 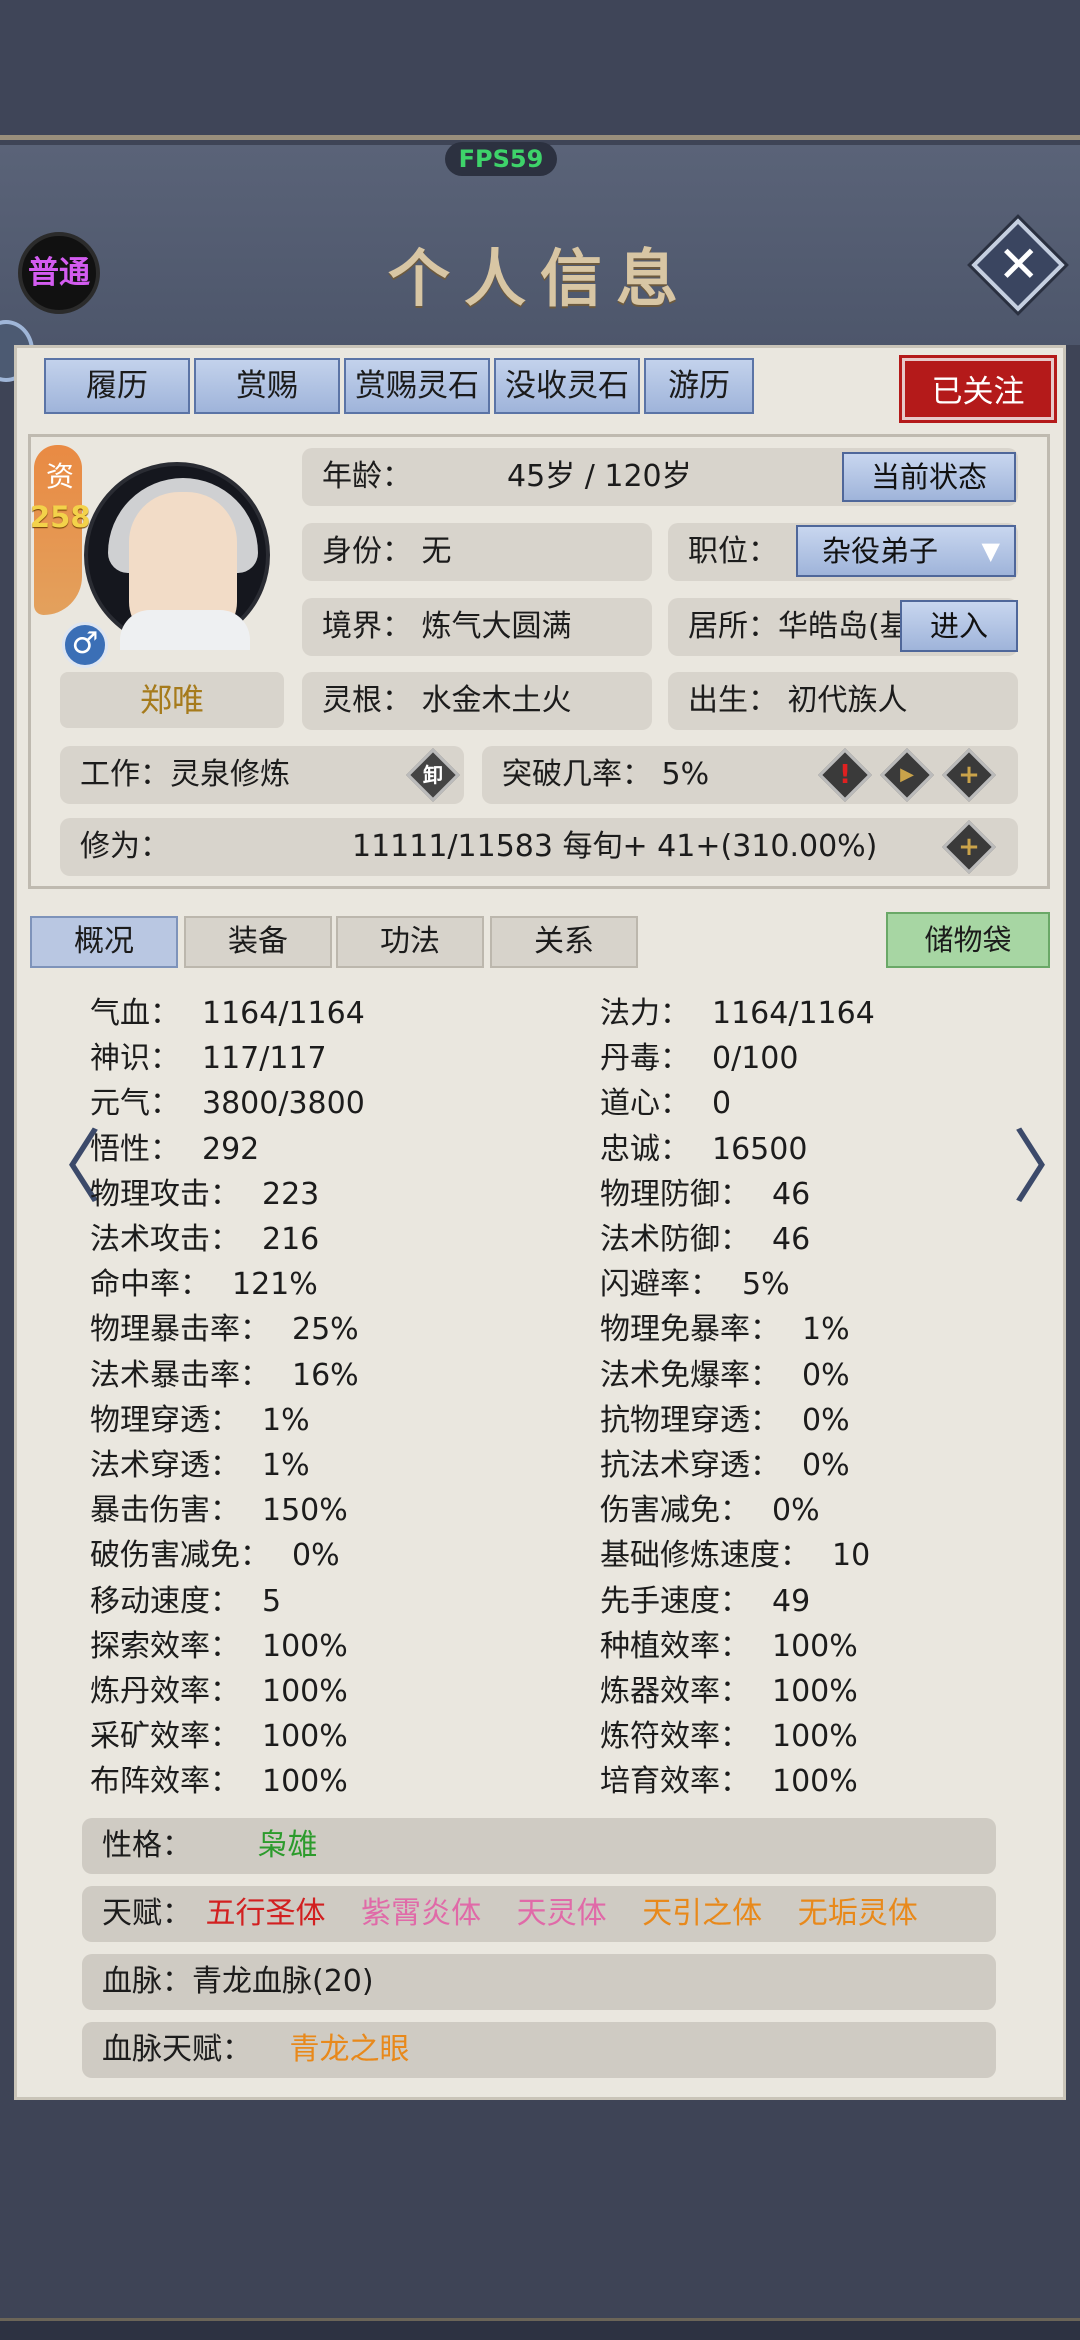 What do you see at coordinates (305, 1511) in the screenshot?
I see `stat-value: 150%` at bounding box center [305, 1511].